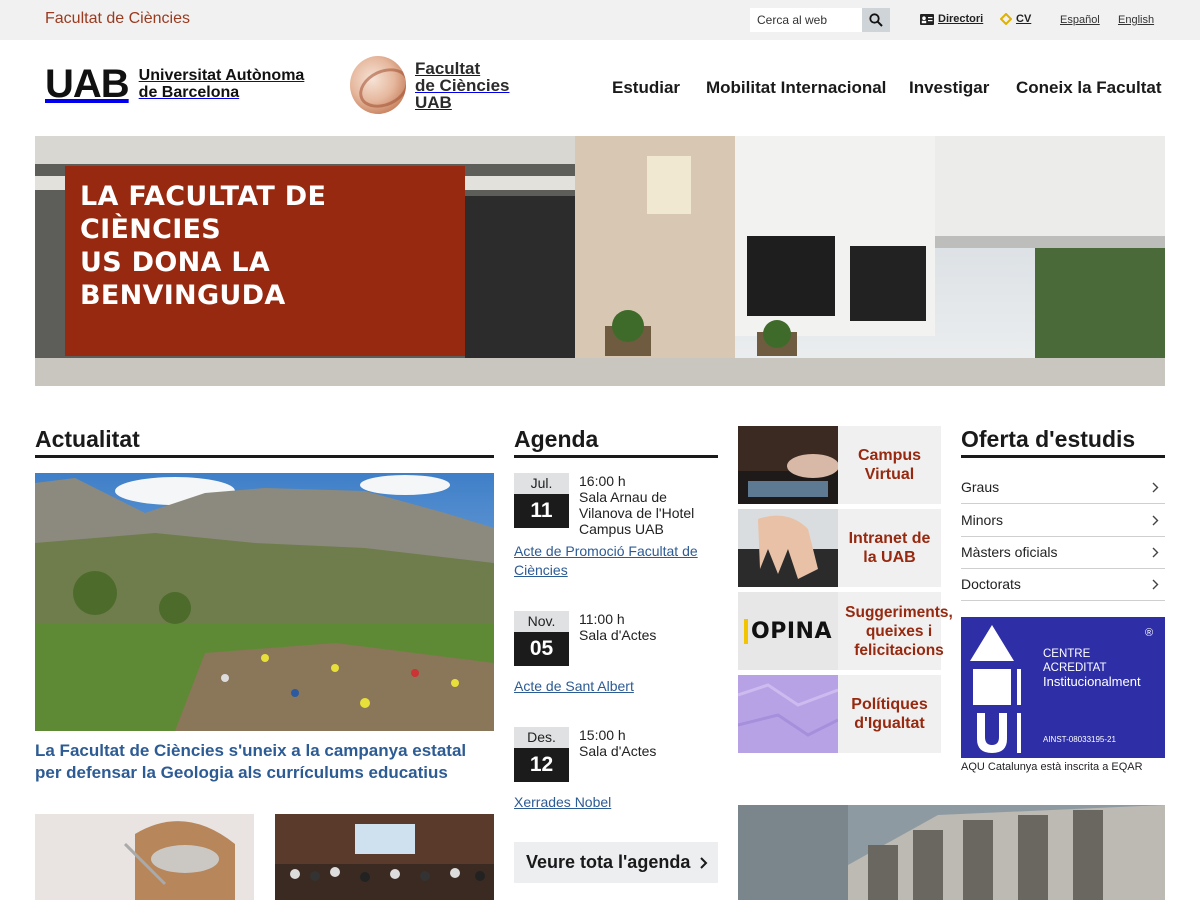 The image size is (1200, 900). I want to click on lang-en-link: English, so click(1136, 20).